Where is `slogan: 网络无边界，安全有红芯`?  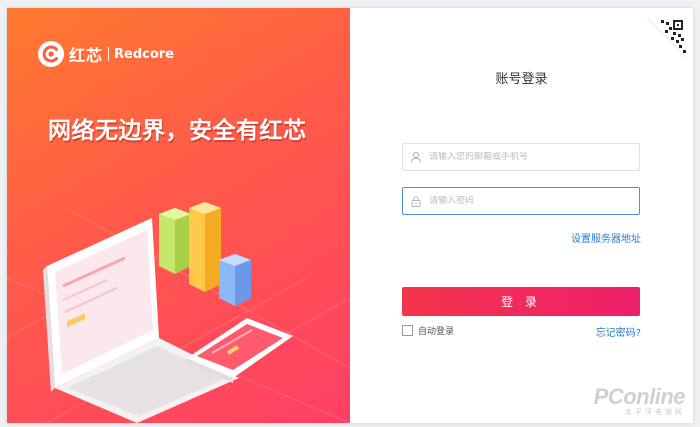 slogan: 网络无边界，安全有红芯 is located at coordinates (177, 131).